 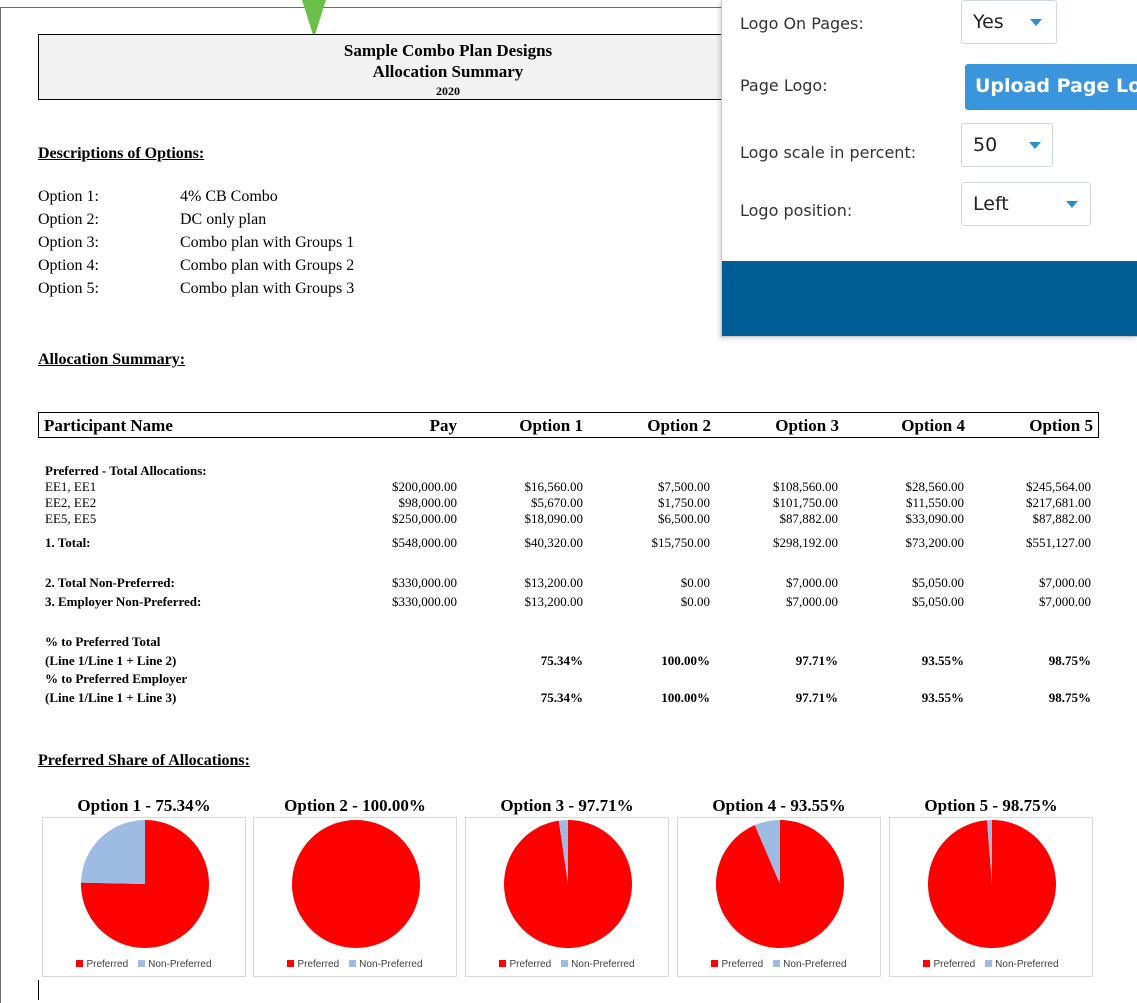 I want to click on table-cell: $101,750.00, so click(x=805, y=502).